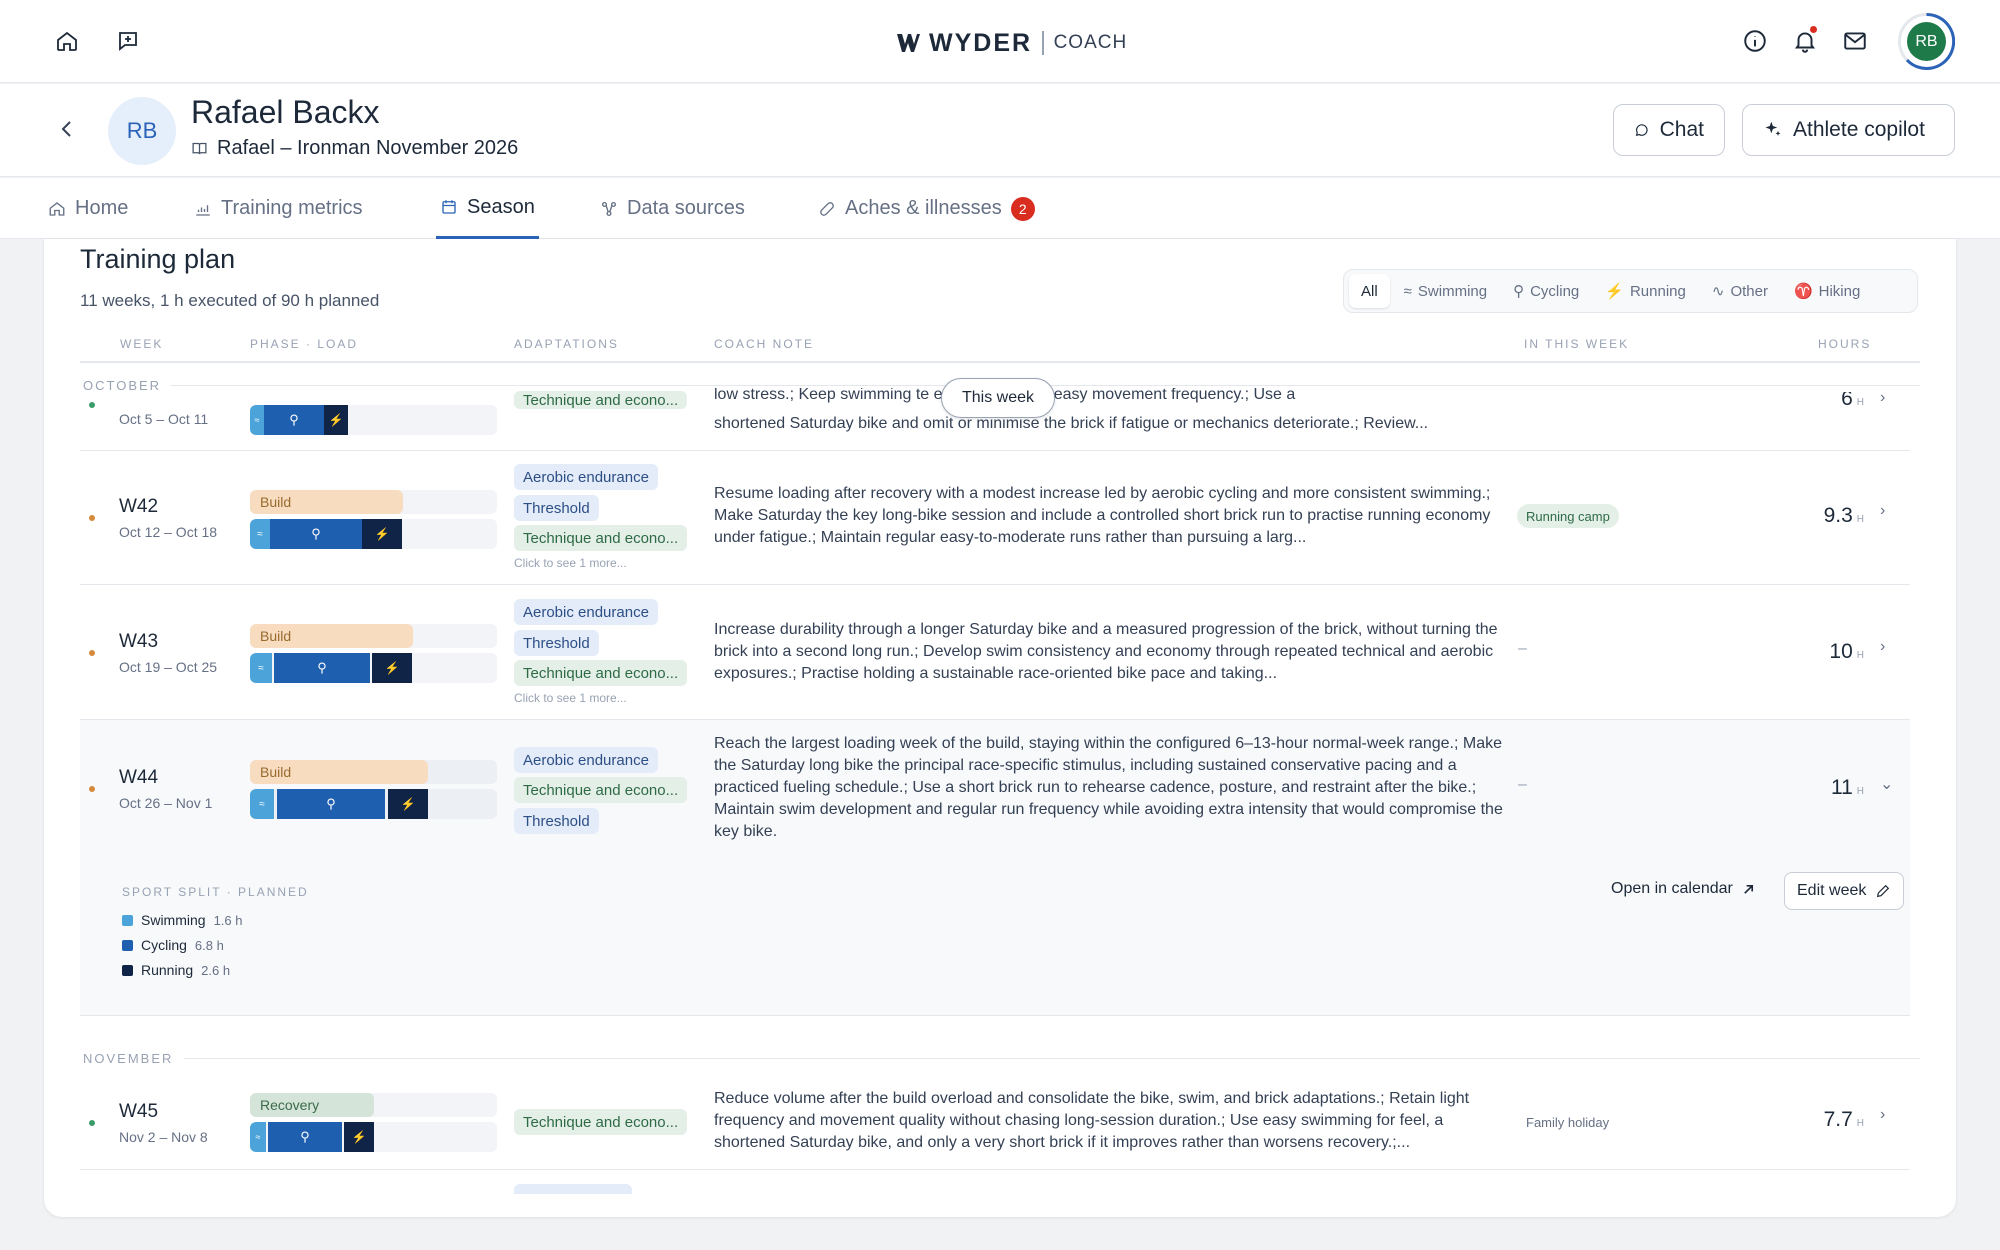  What do you see at coordinates (88, 208) in the screenshot?
I see `tab-home: Home` at bounding box center [88, 208].